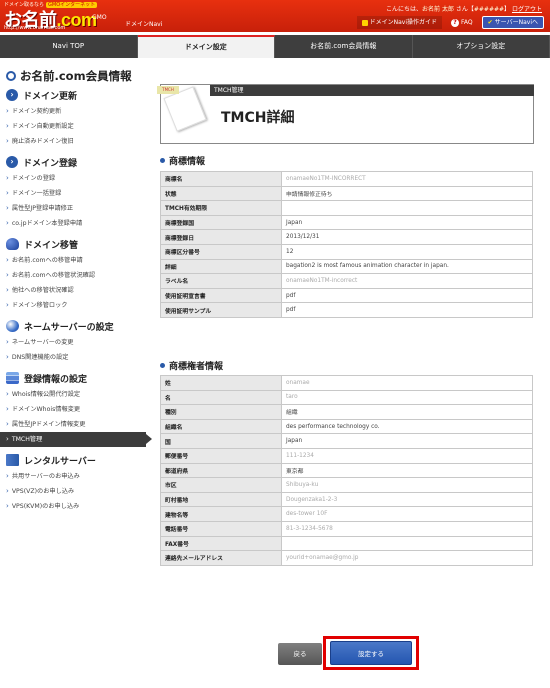 The width and height of the screenshot is (550, 688). I want to click on table-row: 使用証明サンプル pdf, so click(346, 310).